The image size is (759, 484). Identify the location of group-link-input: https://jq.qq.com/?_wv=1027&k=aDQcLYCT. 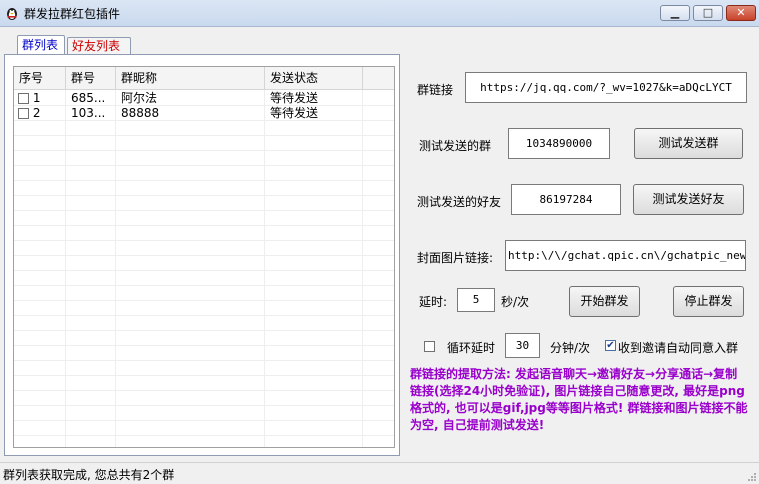
(606, 87).